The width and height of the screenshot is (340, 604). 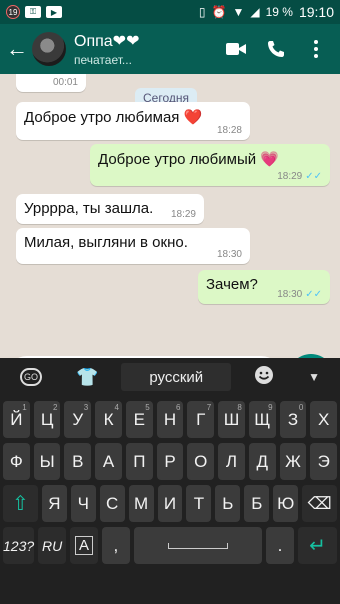 I want to click on message-time: 18:28, so click(x=229, y=130).